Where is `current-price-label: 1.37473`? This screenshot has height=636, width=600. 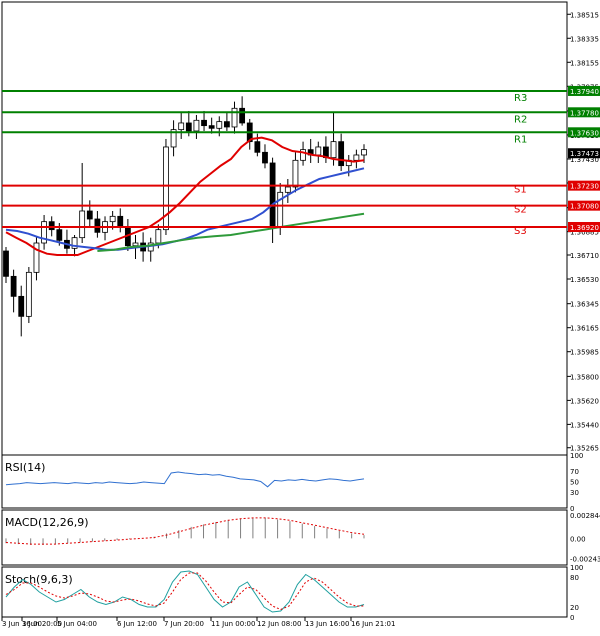 current-price-label: 1.37473 is located at coordinates (584, 154).